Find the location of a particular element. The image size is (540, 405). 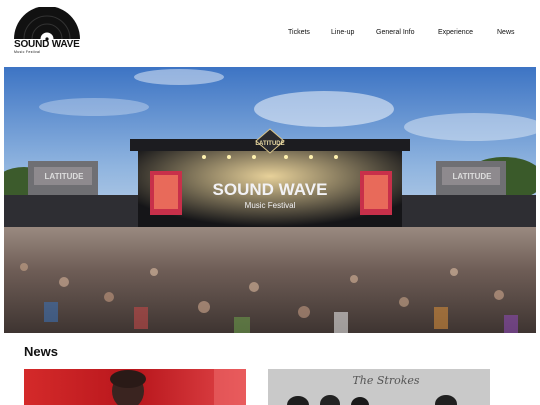

news-card-the-strokes: The Strokes is located at coordinates (379, 387).